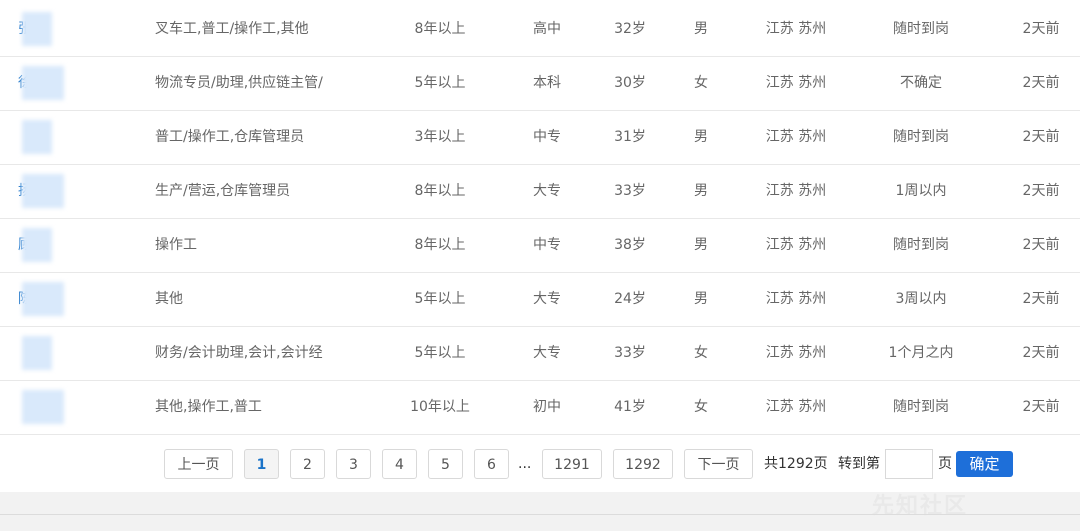  I want to click on cell-jobs: 其他,操作工,普工, so click(208, 407).